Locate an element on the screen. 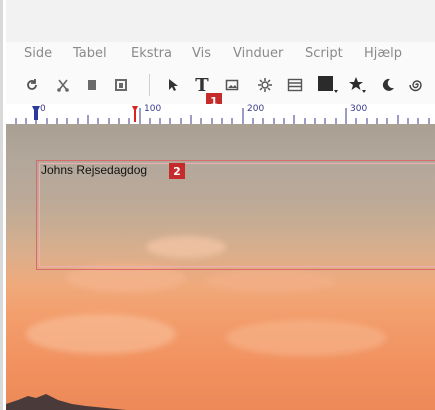 The image size is (435, 410). ruler-label-200: 200 is located at coordinates (256, 109).